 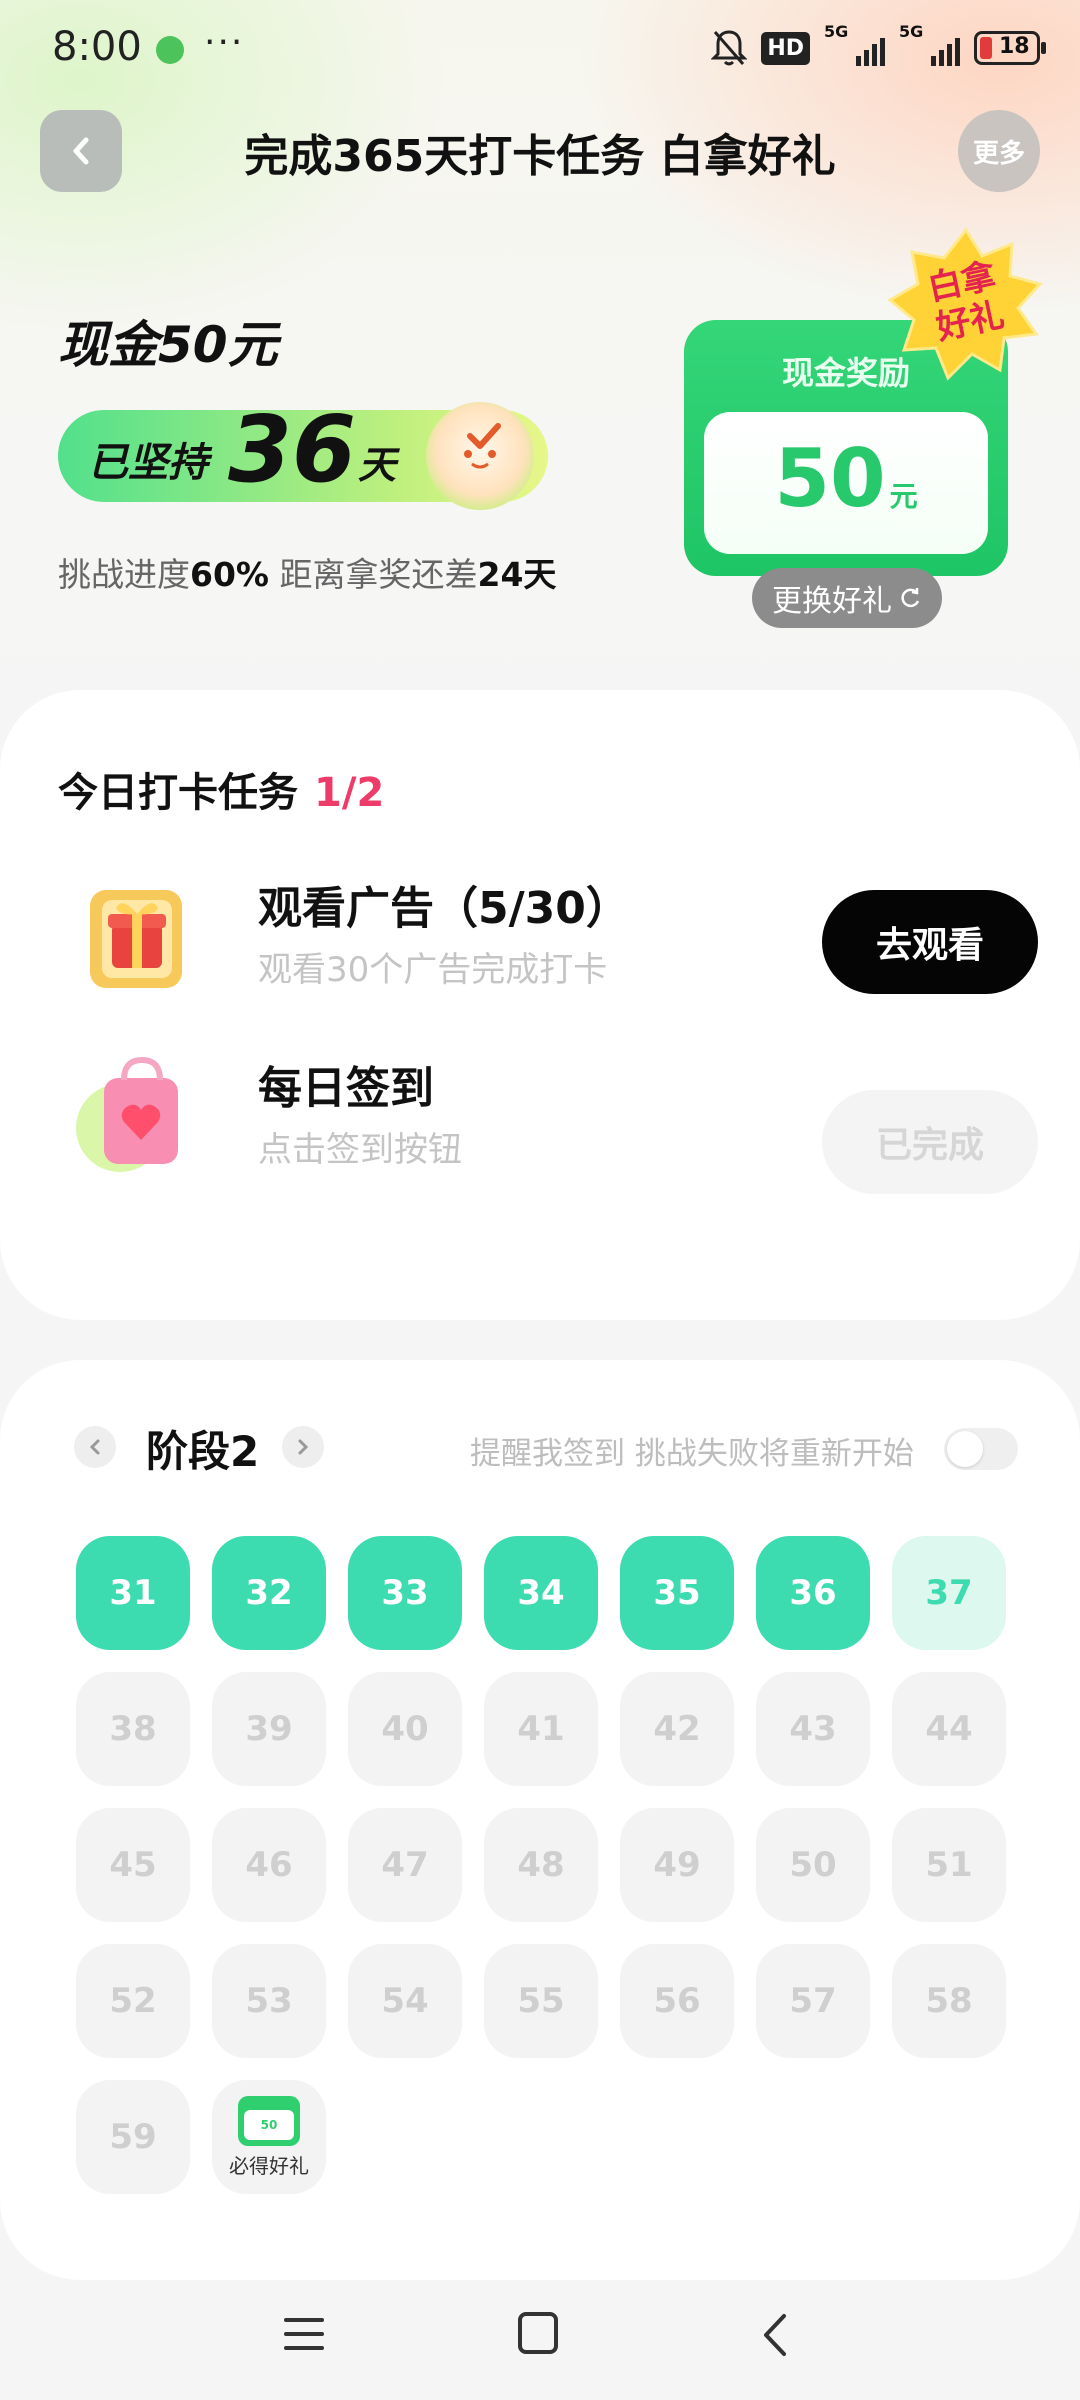 I want to click on day-cell-51: 51, so click(x=949, y=1865).